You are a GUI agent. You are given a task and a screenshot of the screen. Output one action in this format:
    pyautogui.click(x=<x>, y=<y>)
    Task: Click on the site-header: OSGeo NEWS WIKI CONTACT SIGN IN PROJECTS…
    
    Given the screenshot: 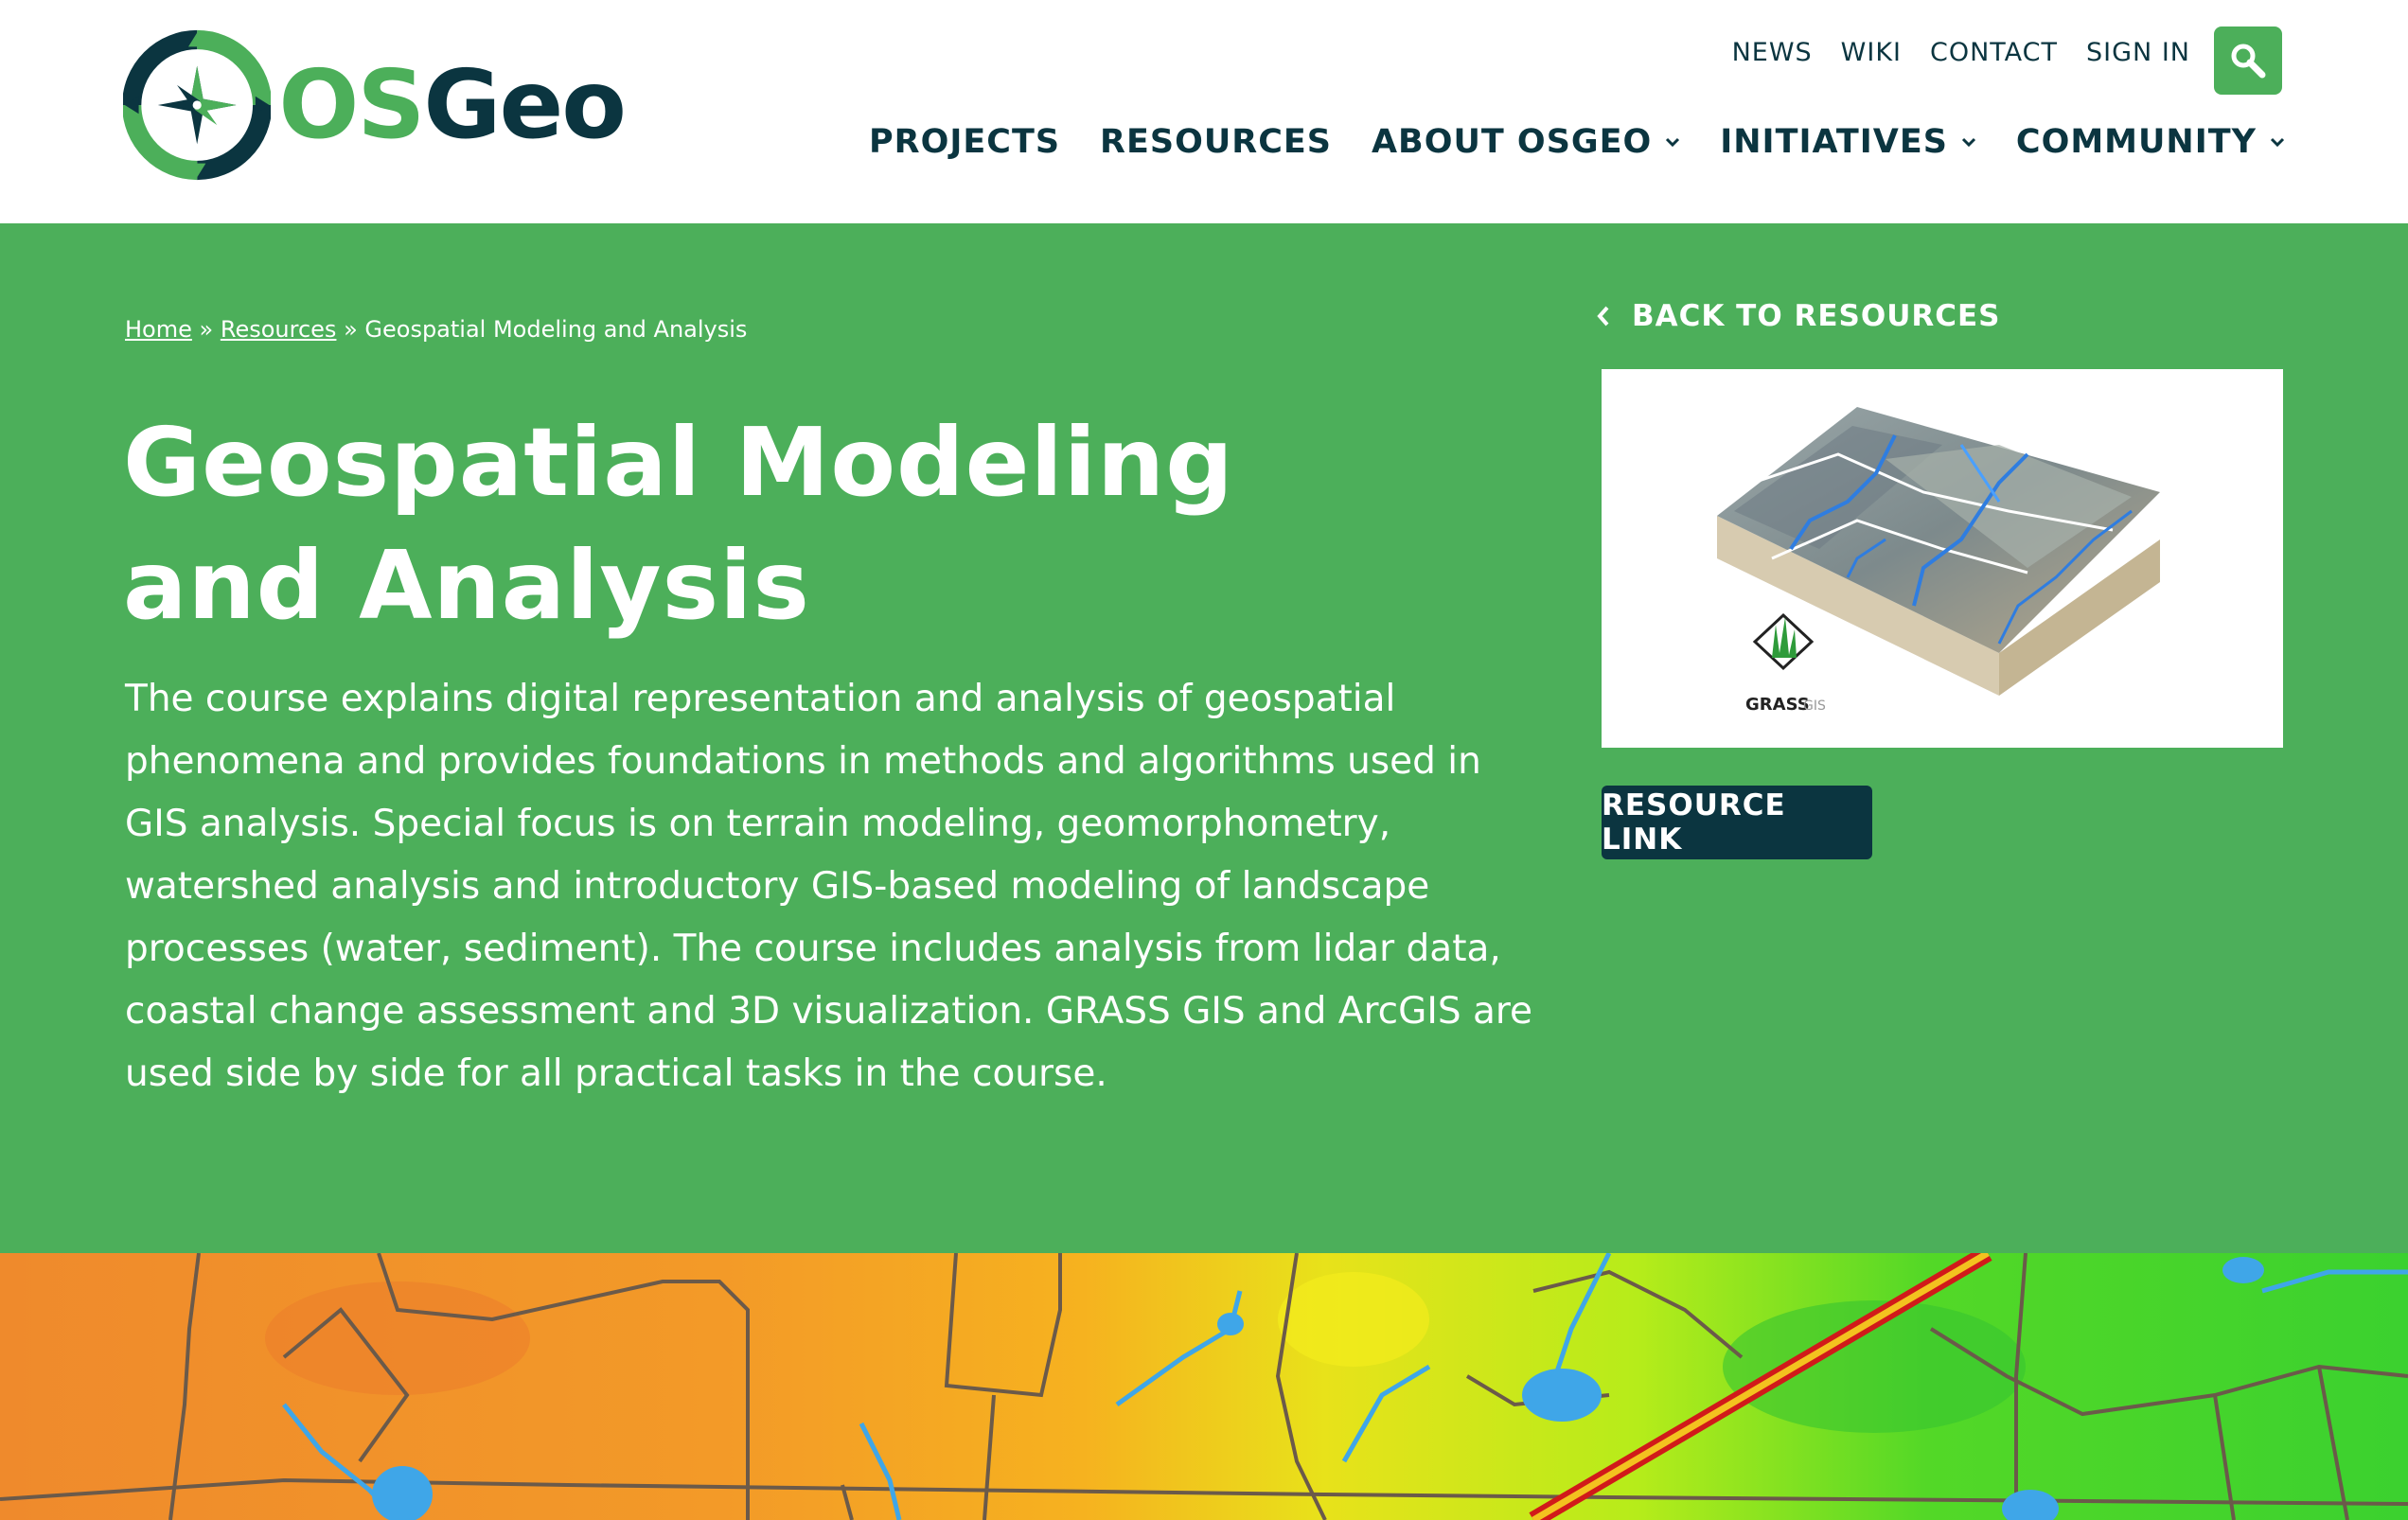 What is the action you would take?
    pyautogui.click(x=1204, y=111)
    